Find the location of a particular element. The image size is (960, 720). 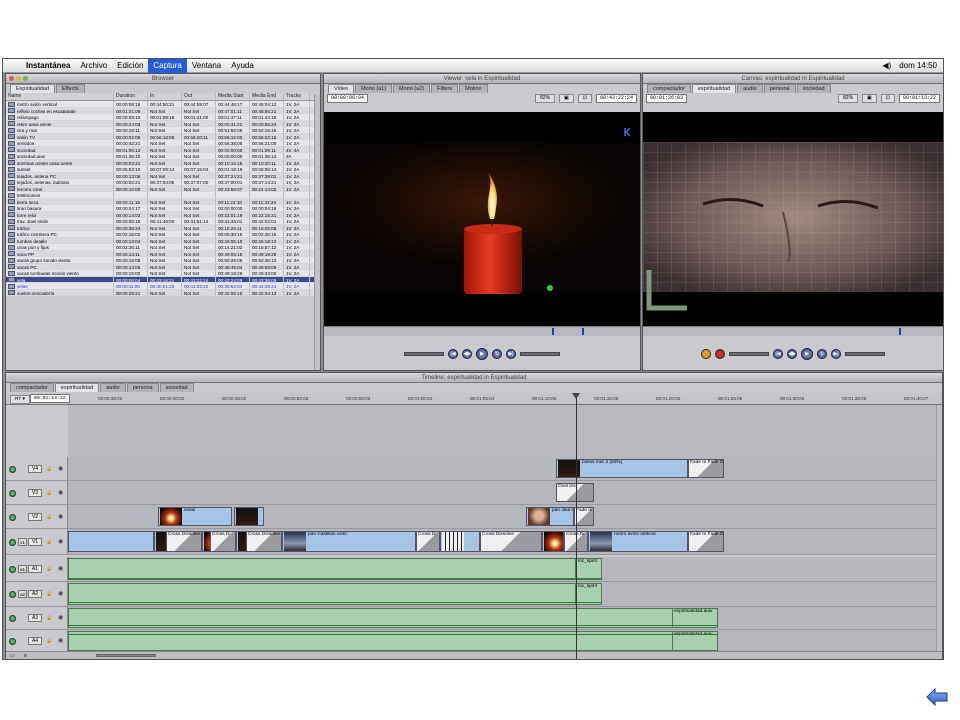

track-lane: brillos mar 2 (50%) Fade In Fade O is located at coordinates (502, 468).